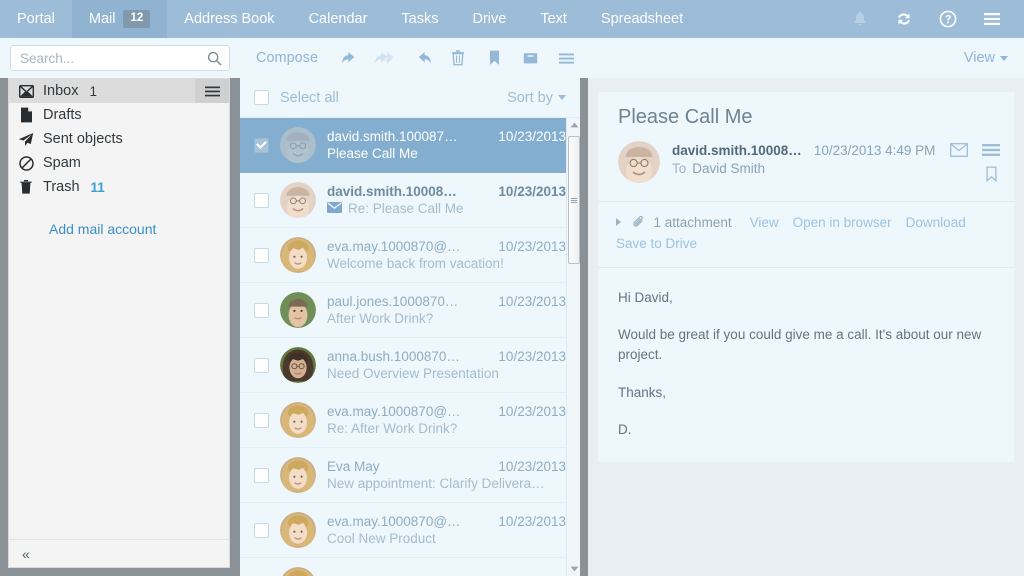 The width and height of the screenshot is (1024, 576). I want to click on envelope-icon, so click(959, 152).